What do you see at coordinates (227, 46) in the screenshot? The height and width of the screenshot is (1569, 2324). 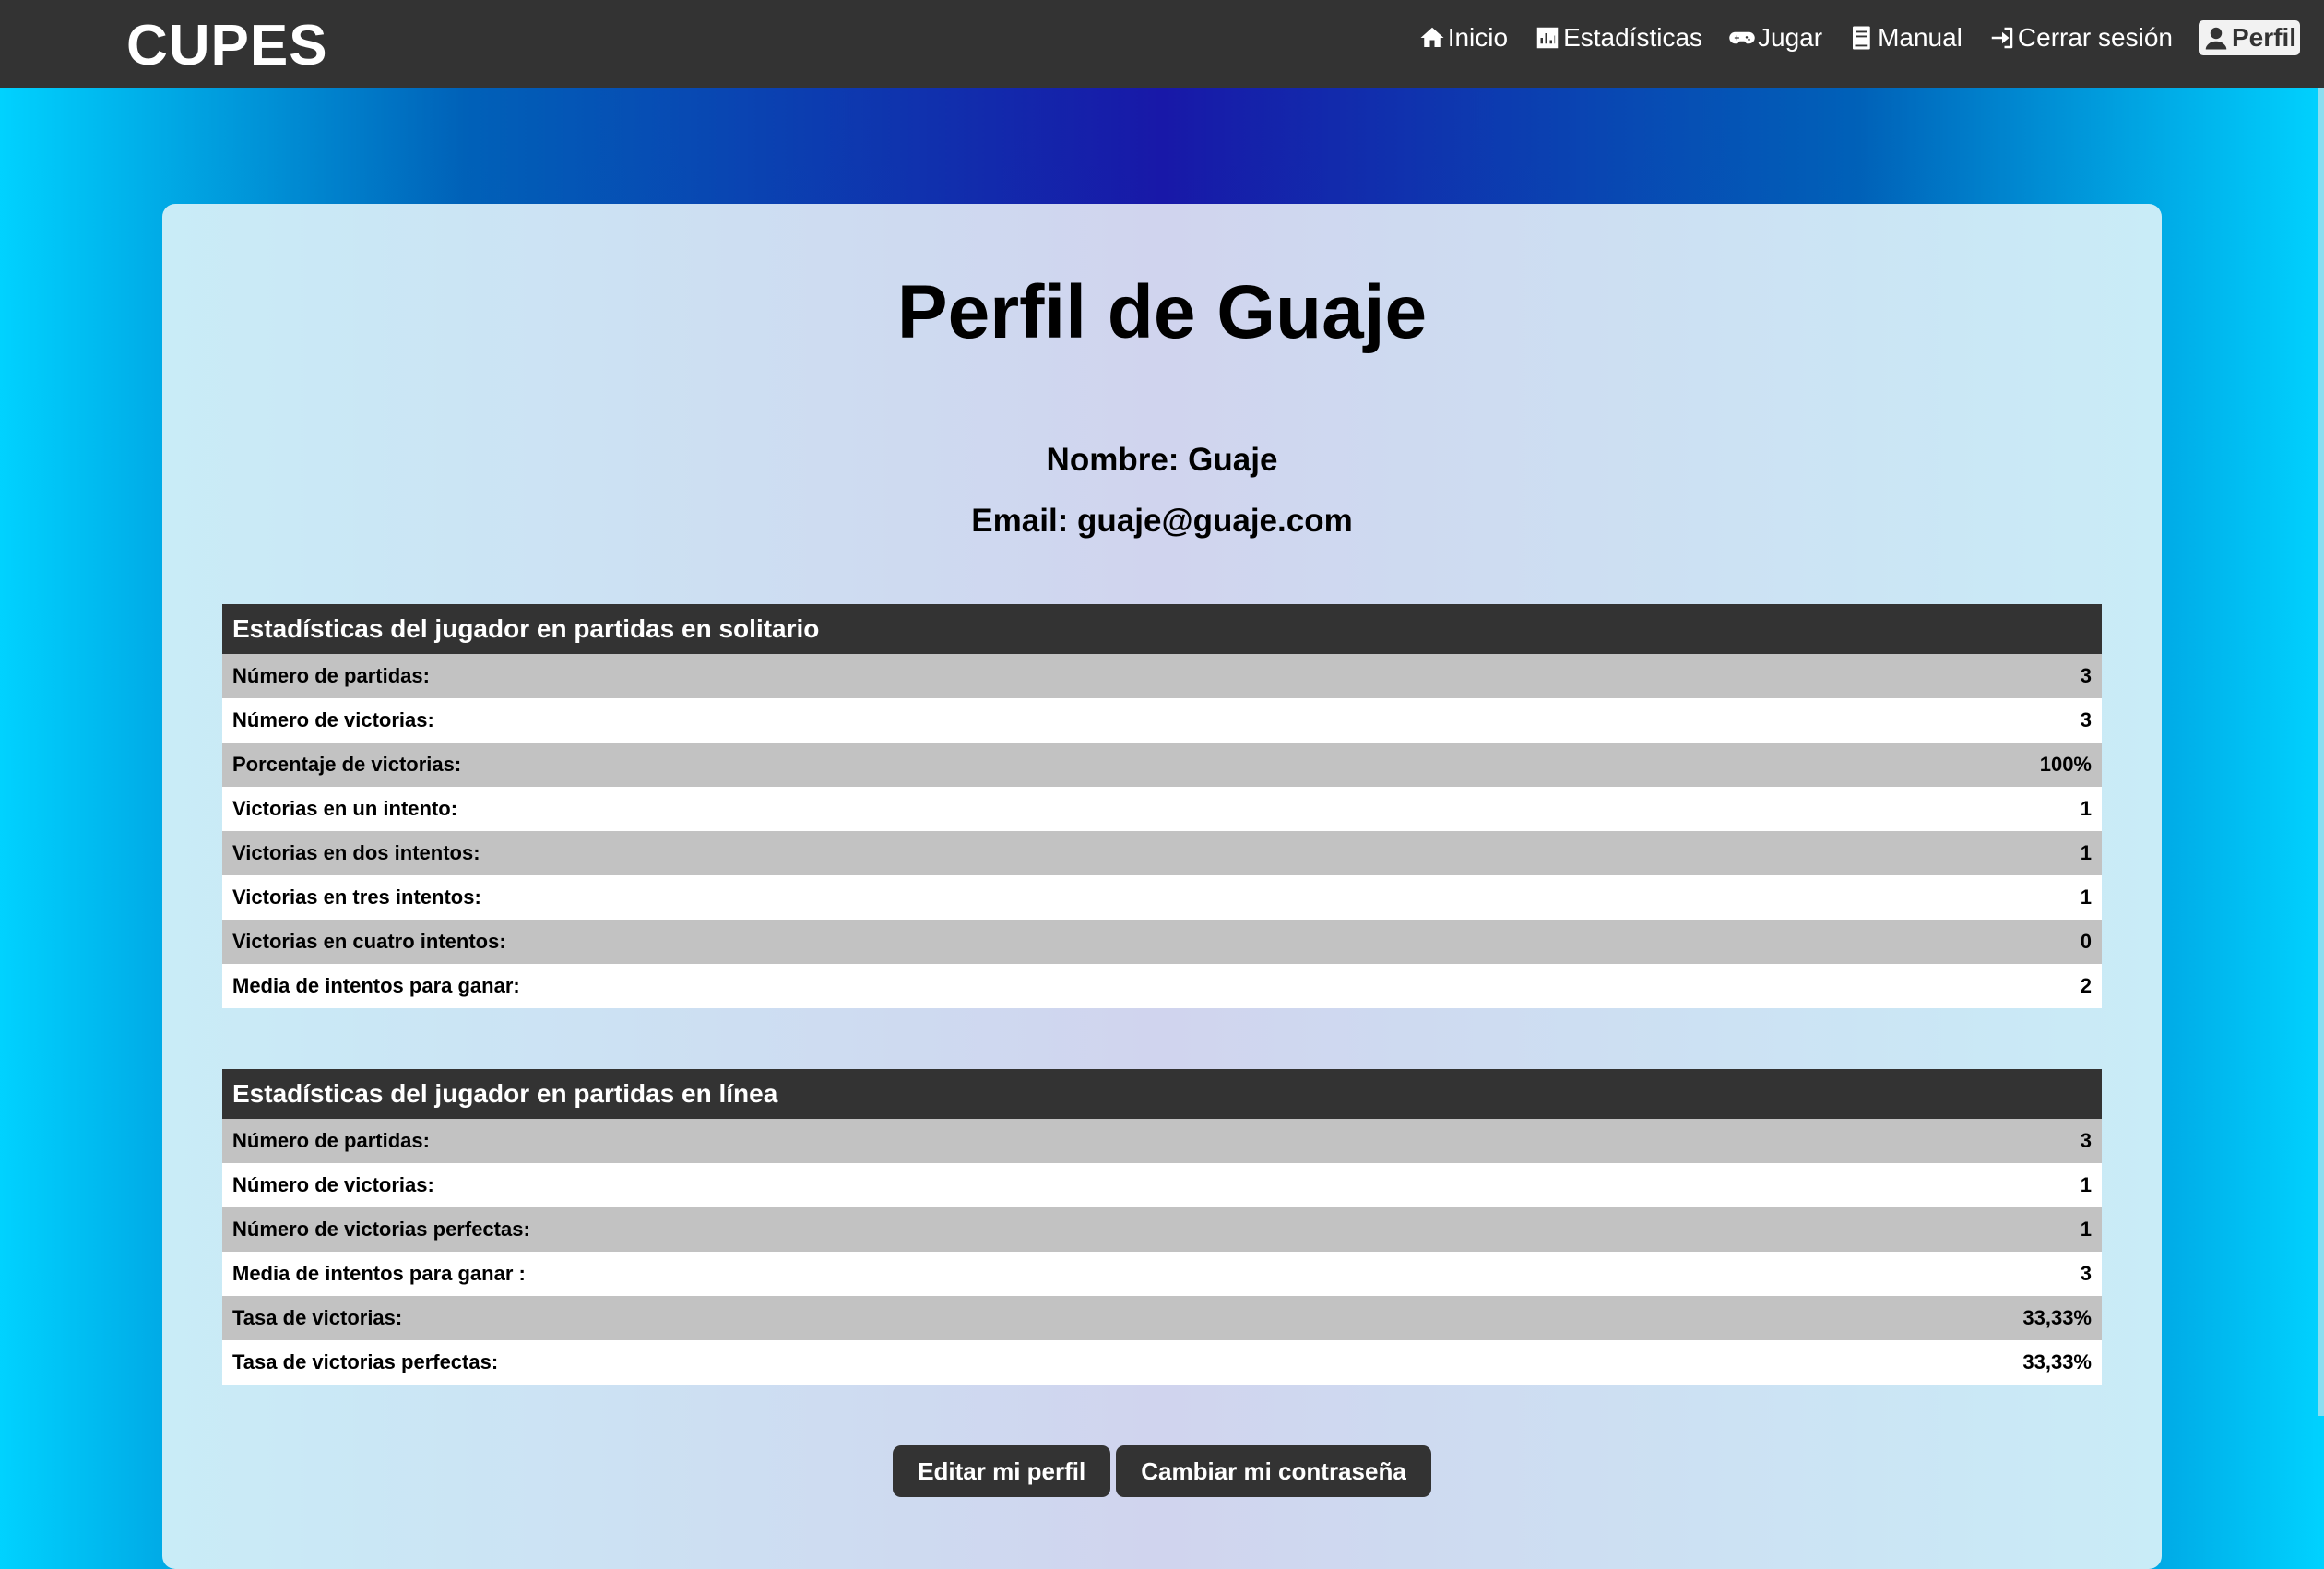 I see `brand-logo: CUPES` at bounding box center [227, 46].